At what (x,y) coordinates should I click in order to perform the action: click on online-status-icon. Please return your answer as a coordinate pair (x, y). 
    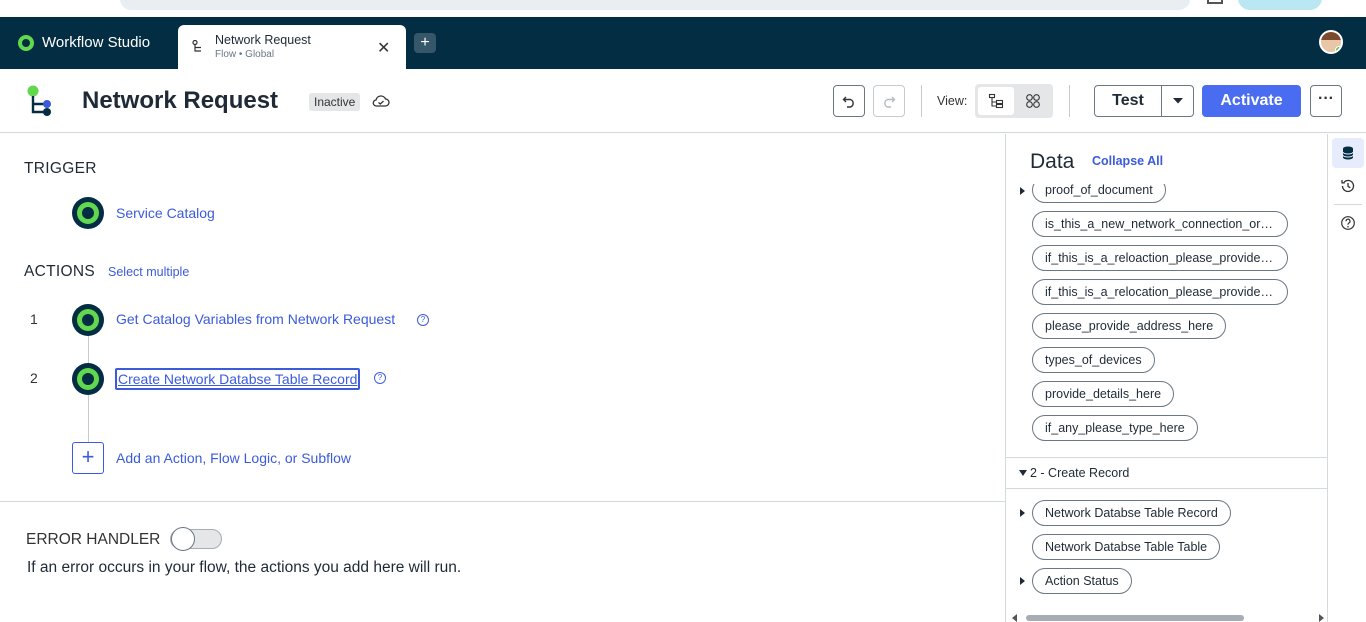
    Looking at the image, I should click on (1338, 49).